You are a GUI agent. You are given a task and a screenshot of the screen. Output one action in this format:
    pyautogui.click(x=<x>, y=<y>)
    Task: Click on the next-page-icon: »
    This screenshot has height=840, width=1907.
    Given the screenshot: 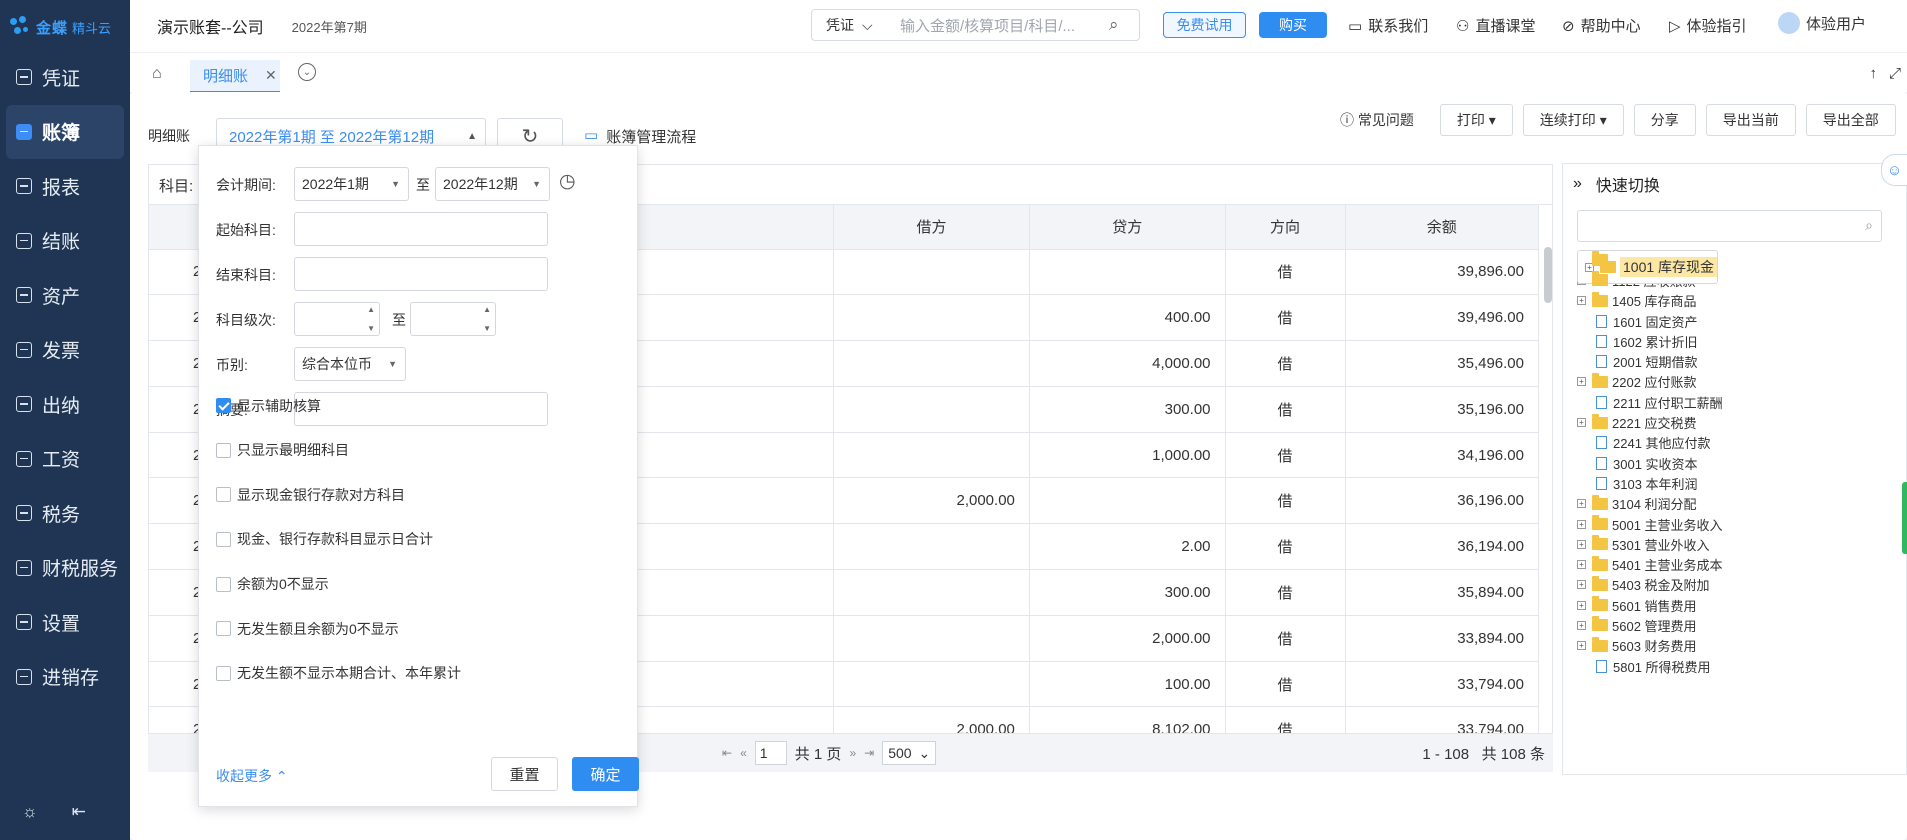 What is the action you would take?
    pyautogui.click(x=852, y=753)
    